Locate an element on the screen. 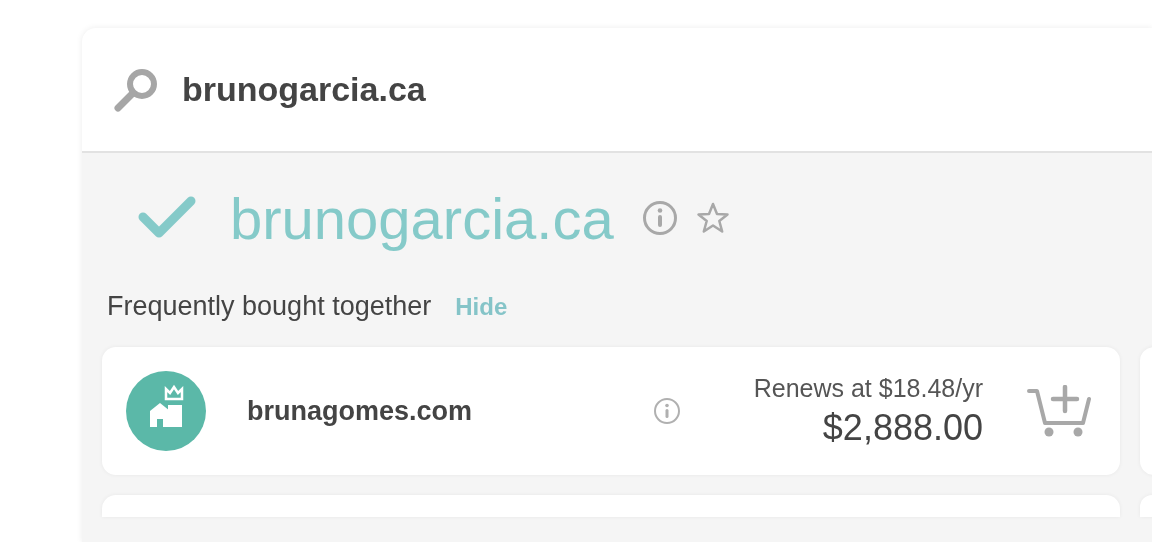  search-field: brunogarcia.ca is located at coordinates (342, 89).